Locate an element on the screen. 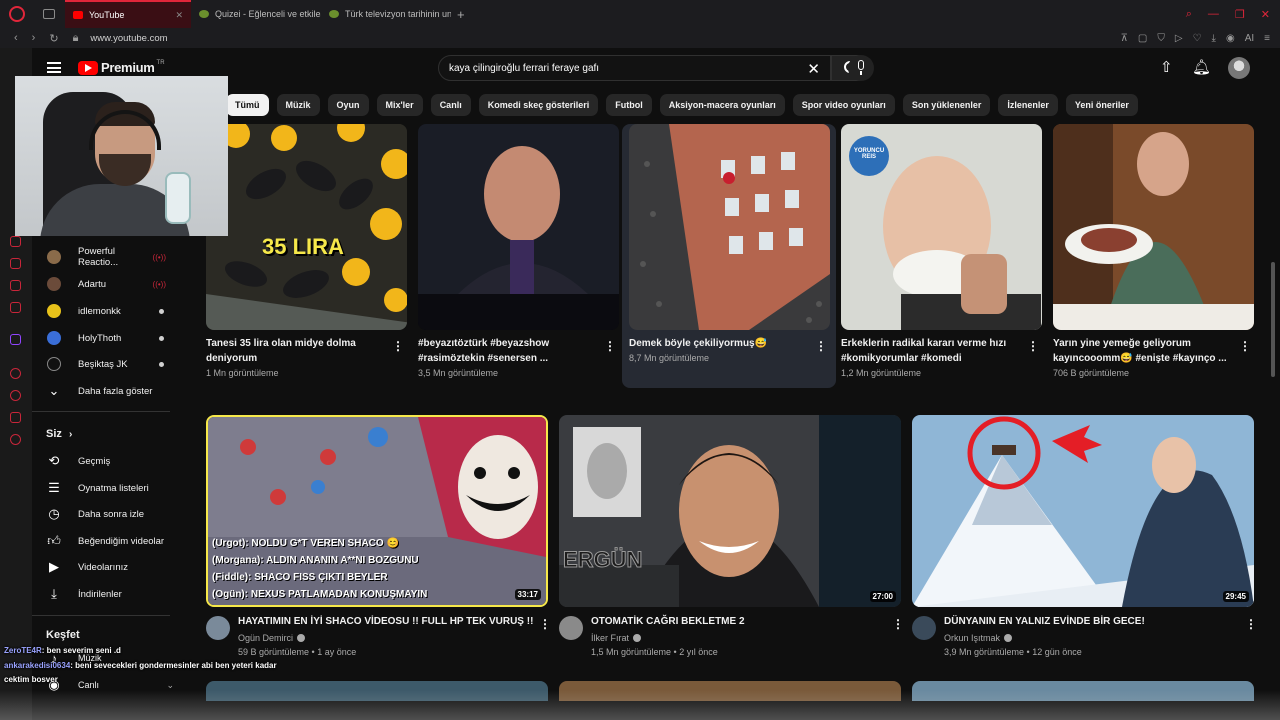  sidebar-item-your-videos: ▶ Videolarınız is located at coordinates (107, 567).